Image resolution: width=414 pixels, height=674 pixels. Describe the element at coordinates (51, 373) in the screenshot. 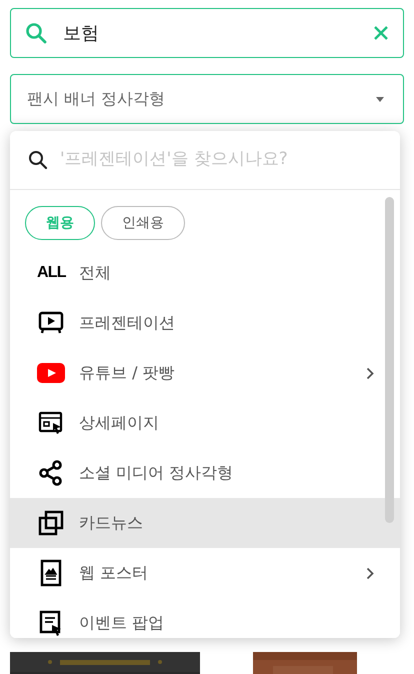

I see `video-play-icon` at that location.